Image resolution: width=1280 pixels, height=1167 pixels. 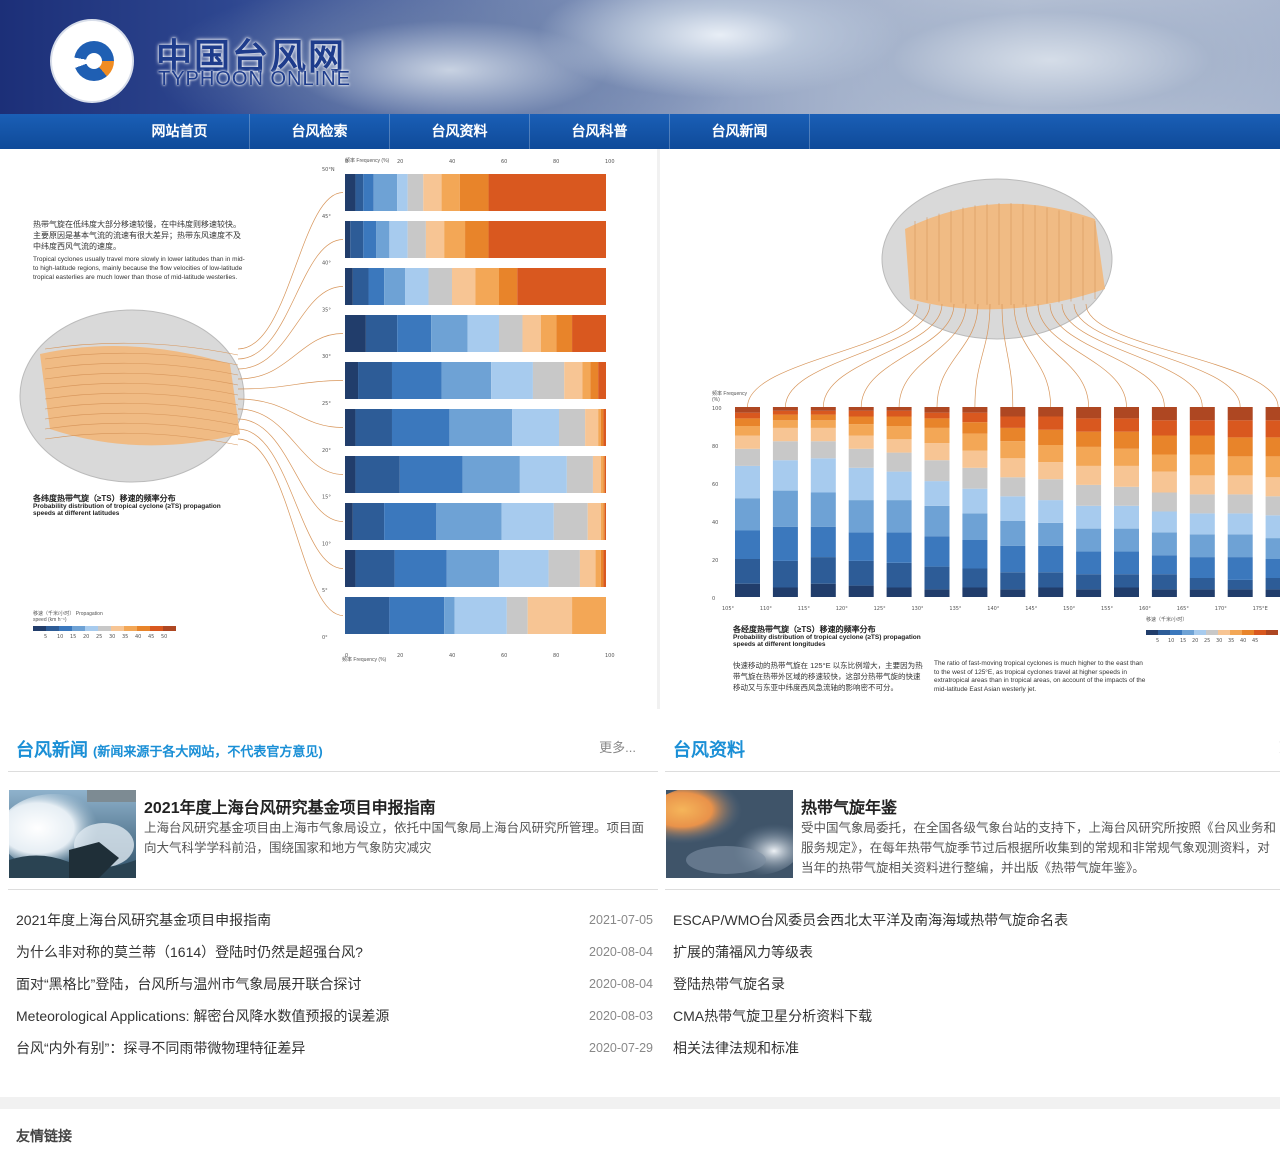 What do you see at coordinates (1145, 609) in the screenshot?
I see `lon-tick-label: 160°` at bounding box center [1145, 609].